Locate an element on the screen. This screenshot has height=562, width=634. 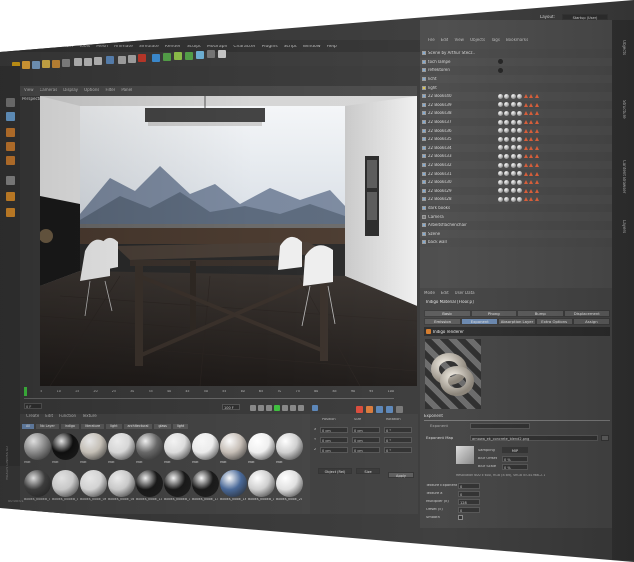
render-settings-icon is located at coordinates (142, 58).